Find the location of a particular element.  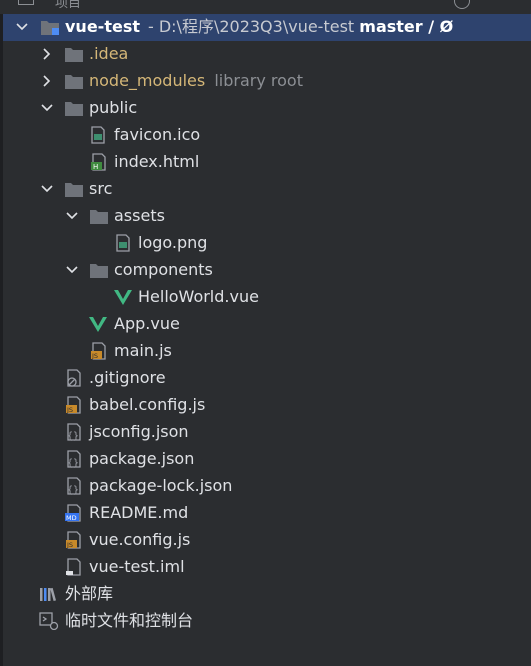

folder-label: assets is located at coordinates (139, 215).